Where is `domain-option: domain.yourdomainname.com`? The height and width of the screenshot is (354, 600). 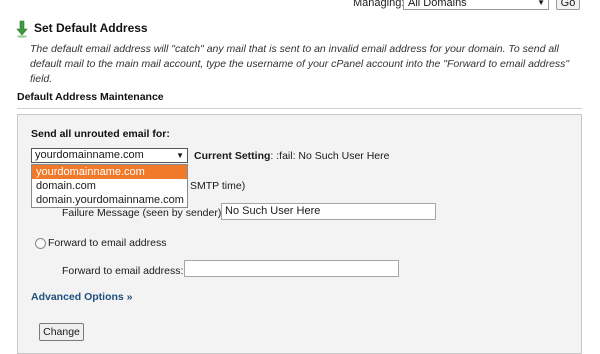
domain-option: domain.yourdomainname.com is located at coordinates (109, 200).